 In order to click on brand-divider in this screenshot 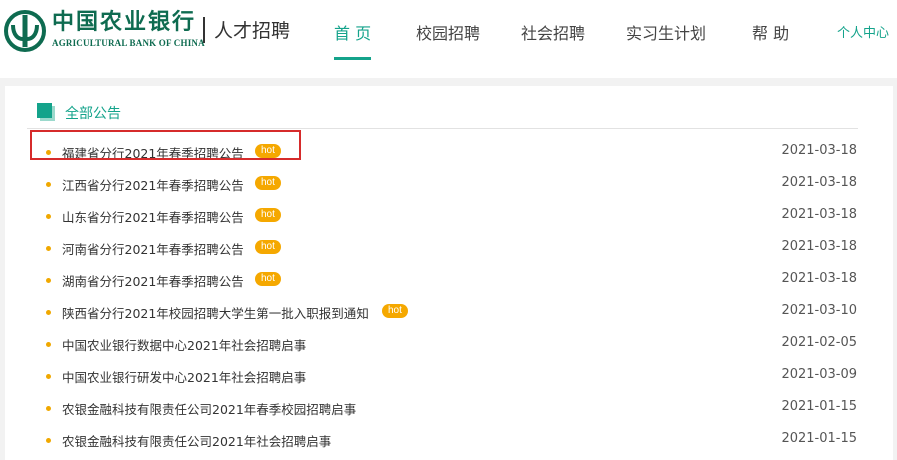, I will do `click(204, 30)`.